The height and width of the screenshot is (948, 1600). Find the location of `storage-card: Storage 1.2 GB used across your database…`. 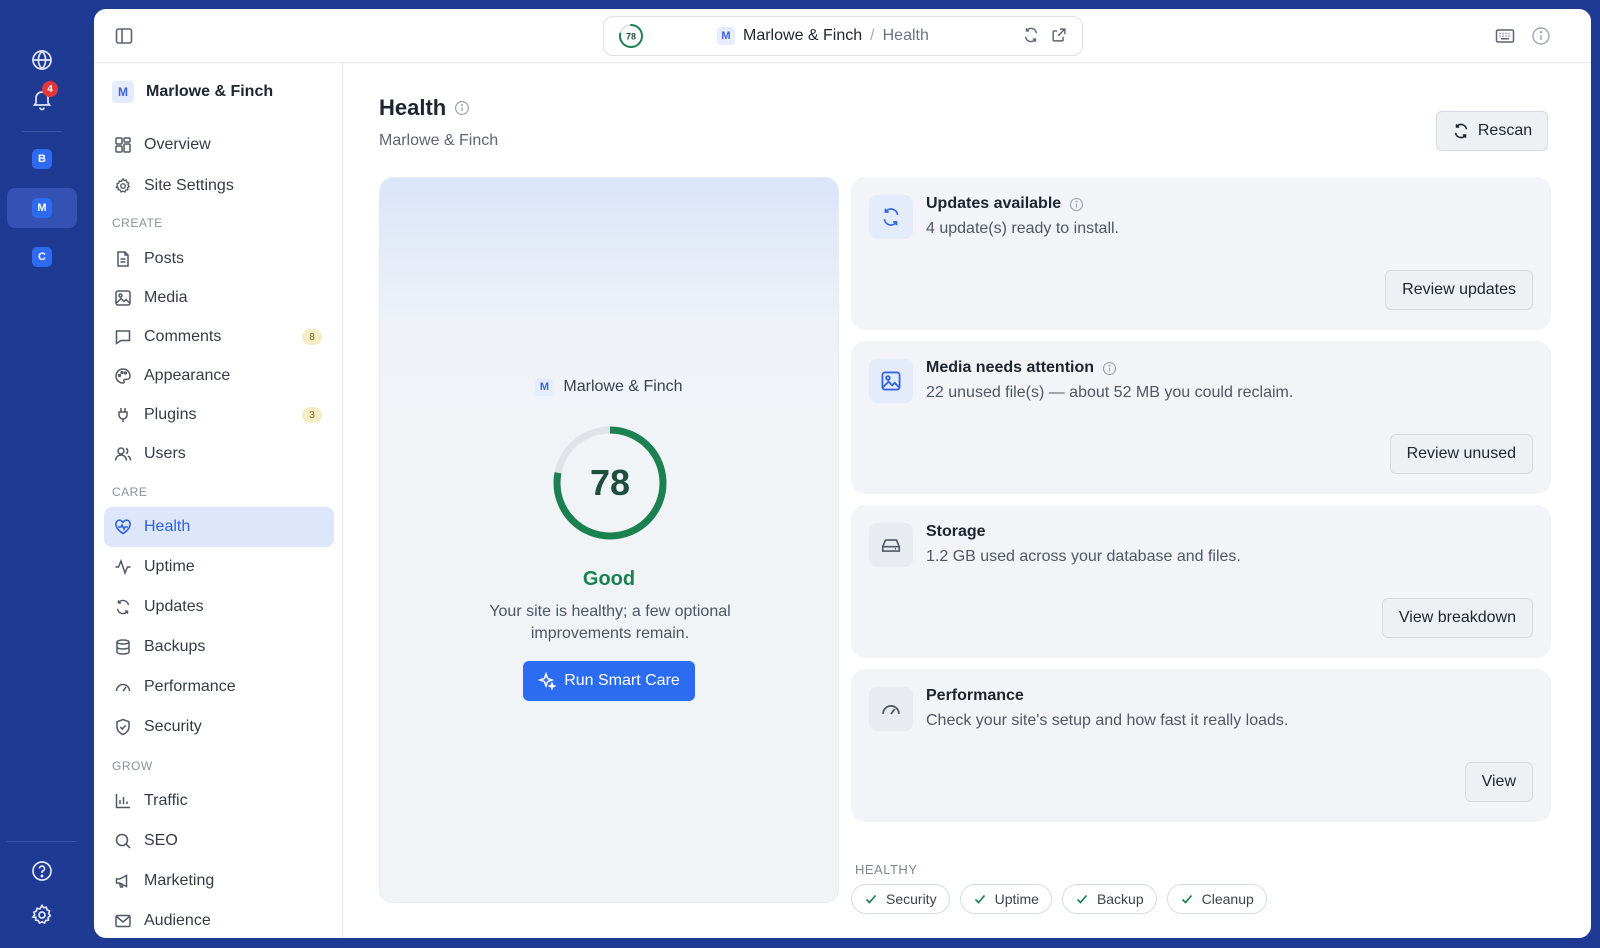

storage-card: Storage 1.2 GB used across your database… is located at coordinates (1201, 581).